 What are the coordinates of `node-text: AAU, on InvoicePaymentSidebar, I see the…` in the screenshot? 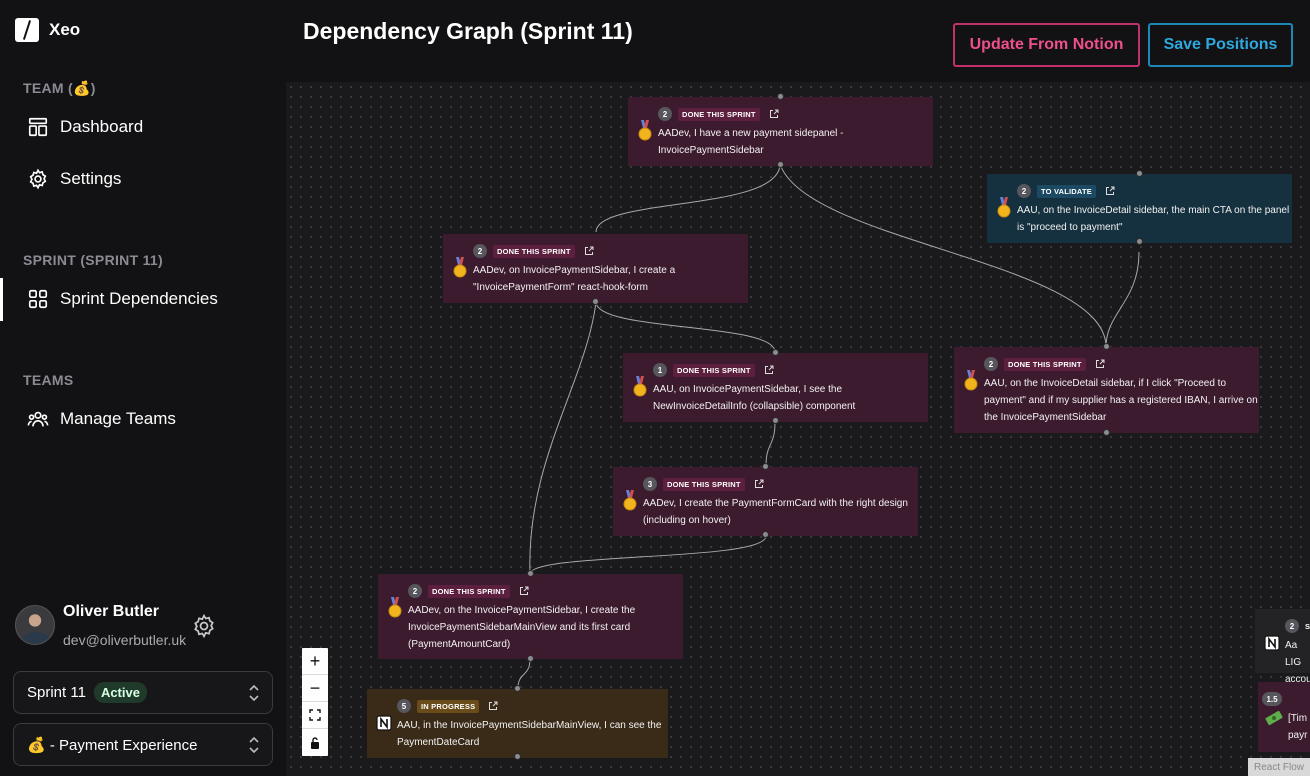 It's located at (754, 398).